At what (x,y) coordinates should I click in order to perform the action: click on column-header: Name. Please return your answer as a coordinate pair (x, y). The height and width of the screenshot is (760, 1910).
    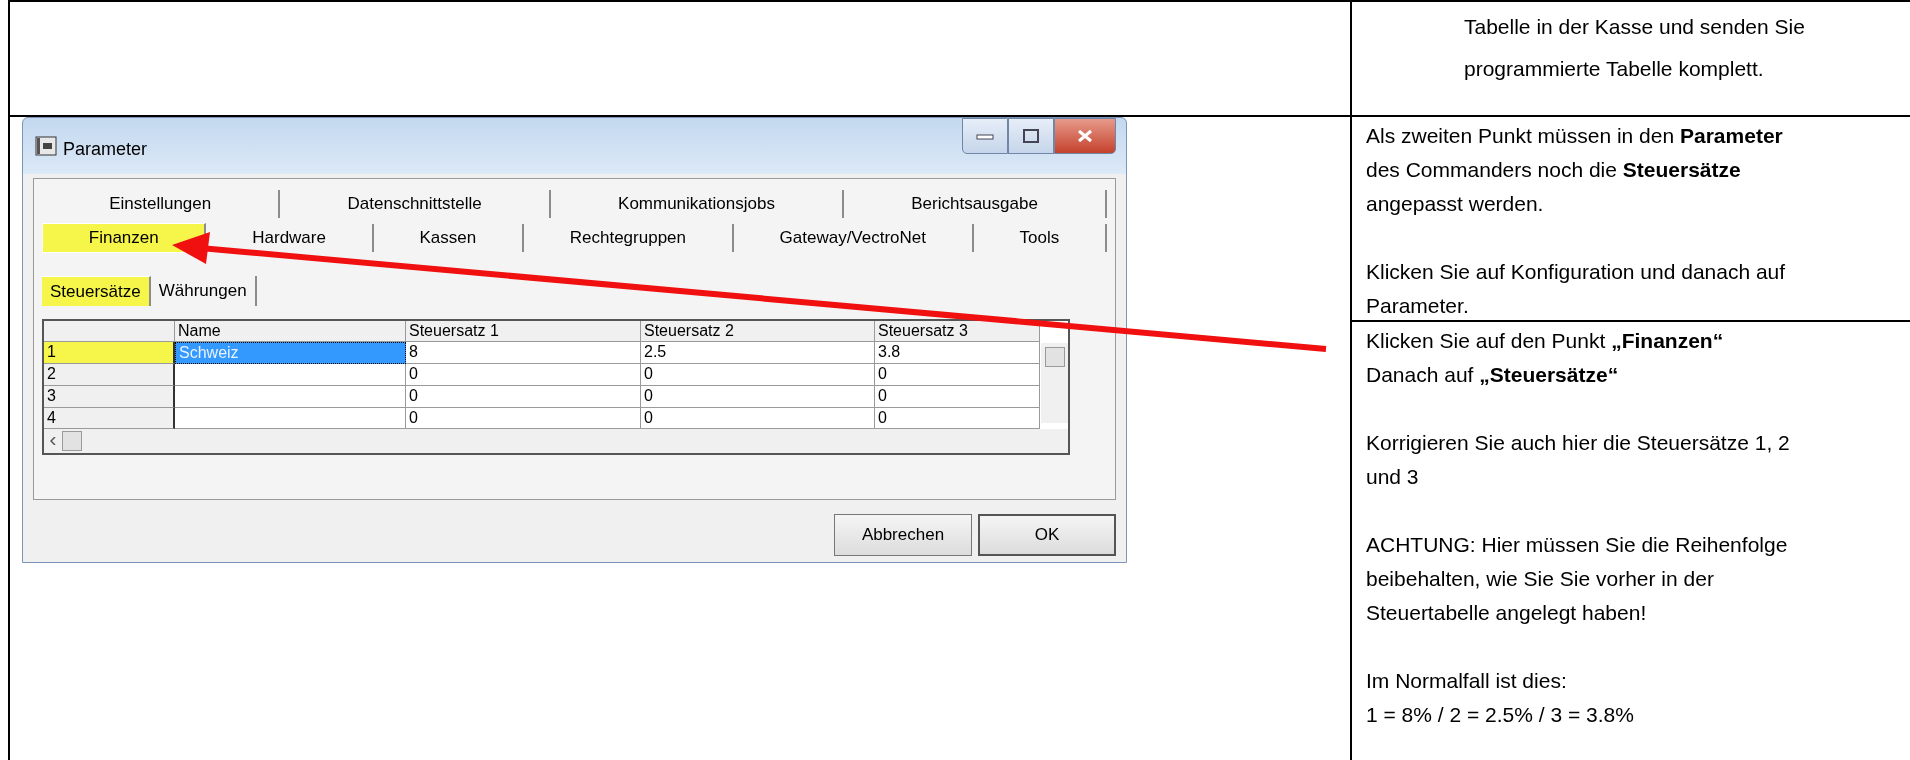
    Looking at the image, I should click on (290, 331).